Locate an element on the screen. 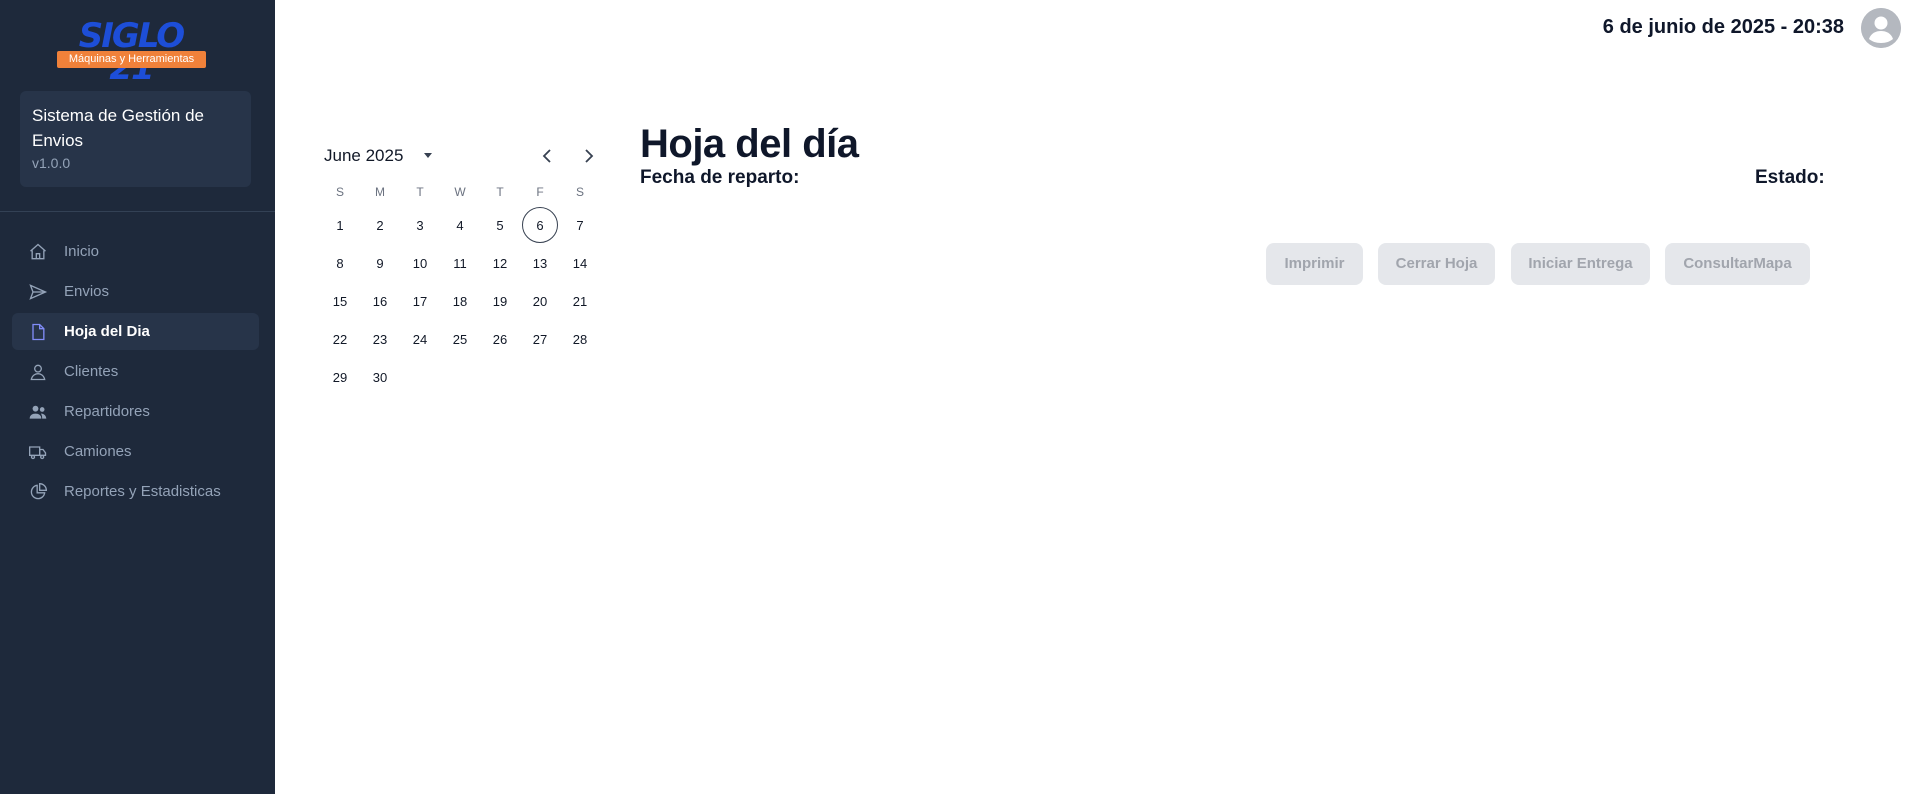 This screenshot has height=794, width=1906. send-icon is located at coordinates (38, 292).